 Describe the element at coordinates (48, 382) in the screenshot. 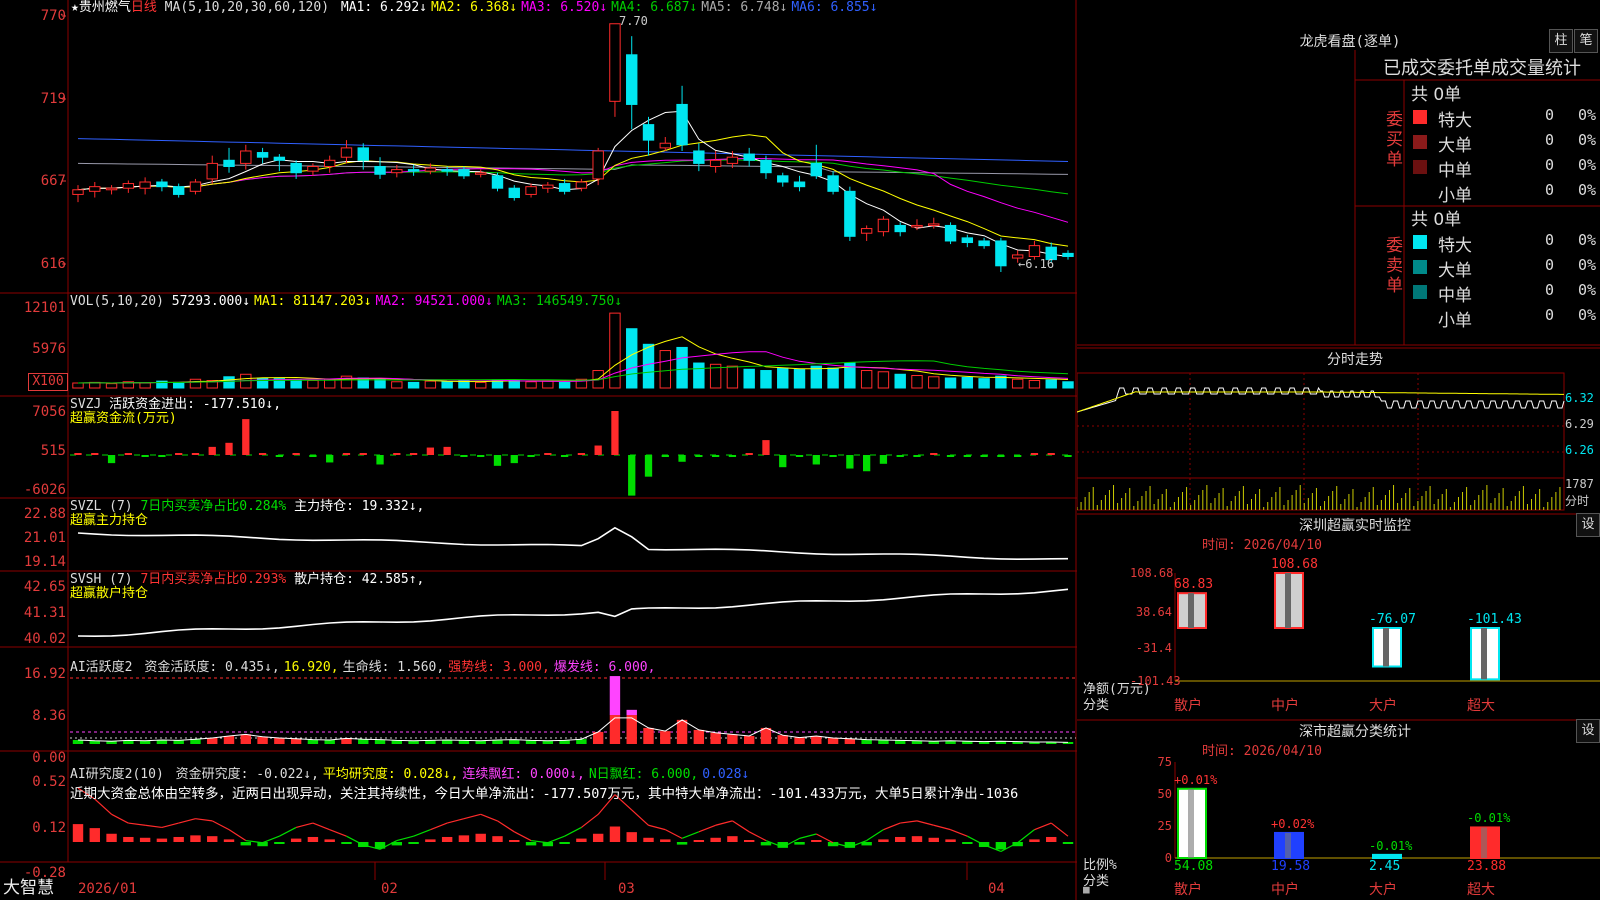

I see `vol-unit-box: X100` at that location.